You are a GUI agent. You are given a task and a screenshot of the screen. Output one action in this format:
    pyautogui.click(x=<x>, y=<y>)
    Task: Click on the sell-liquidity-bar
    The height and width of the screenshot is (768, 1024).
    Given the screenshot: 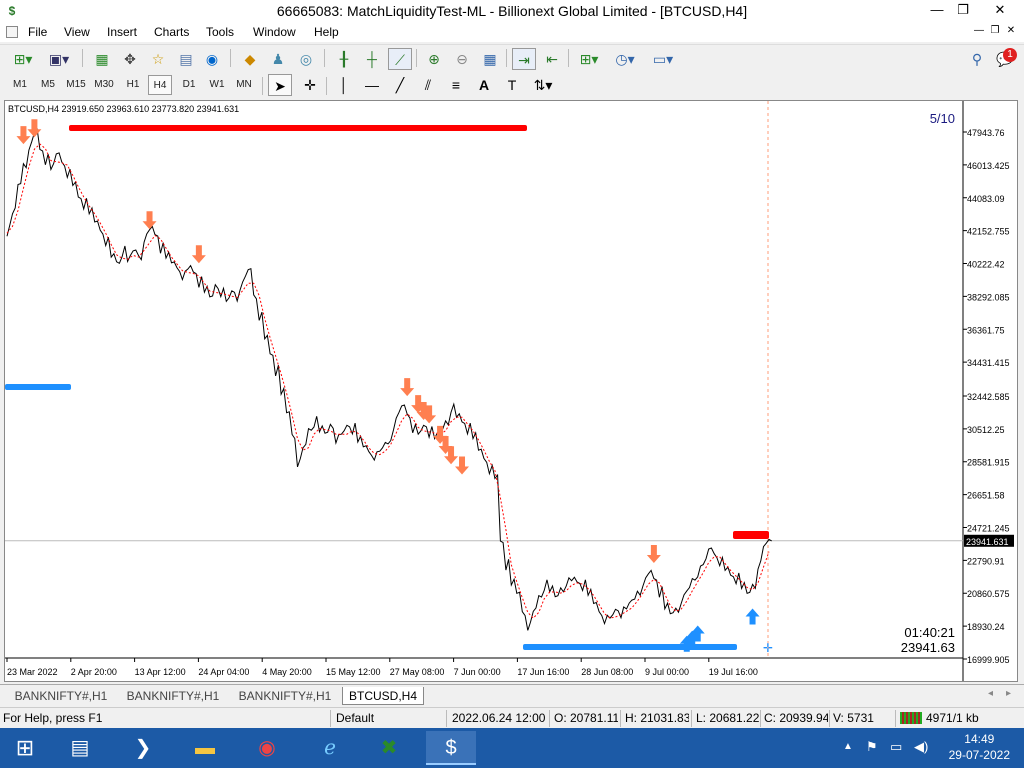 What is the action you would take?
    pyautogui.click(x=298, y=128)
    